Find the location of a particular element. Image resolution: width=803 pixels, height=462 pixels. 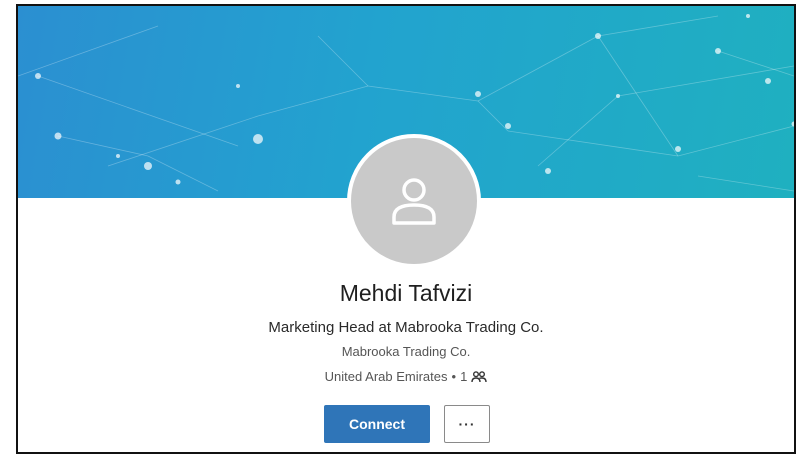

profile-actions: Connect ··· is located at coordinates (406, 424).